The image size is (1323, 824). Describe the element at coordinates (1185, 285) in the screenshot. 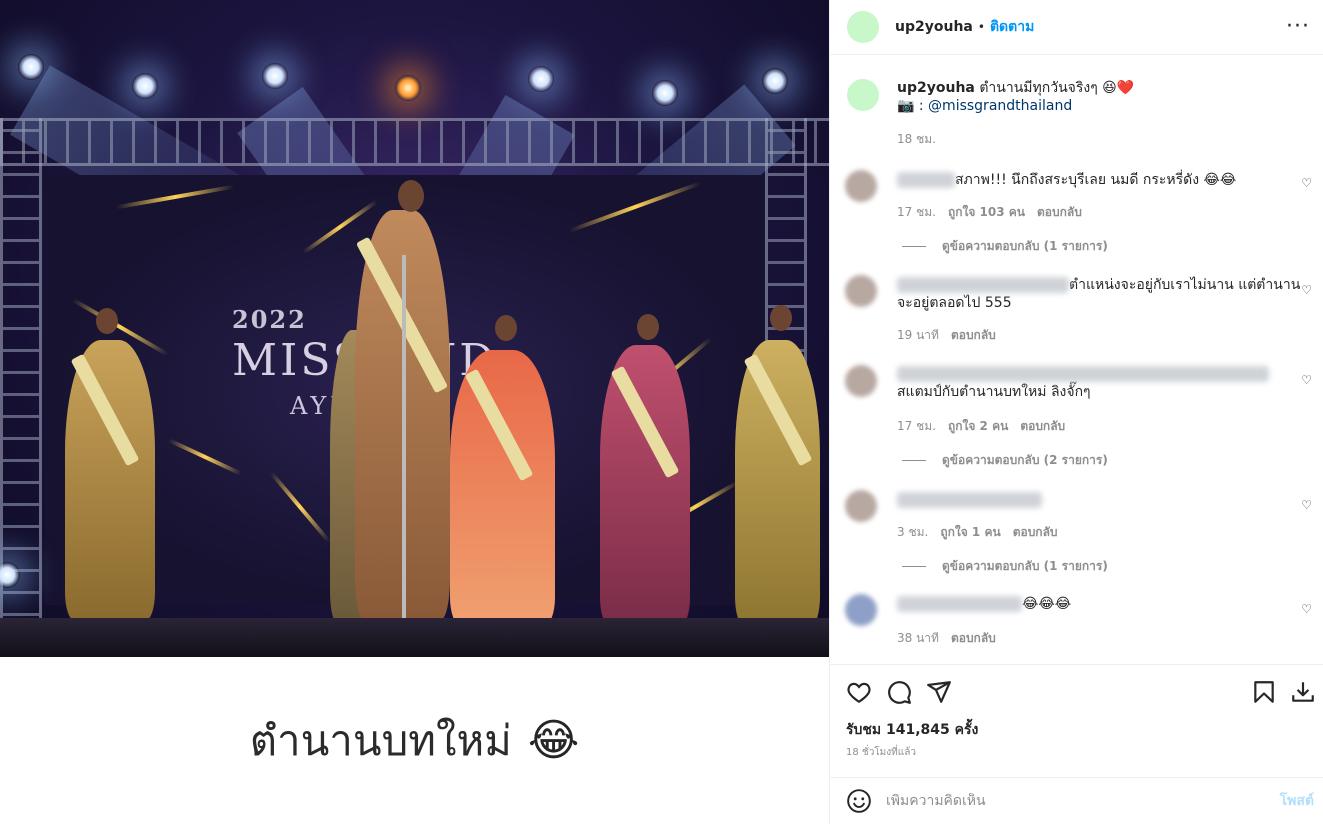

I see `comment-text: ตำแหน่งจะอยู่กับเราไม่นาน แต่ตำนาน` at that location.